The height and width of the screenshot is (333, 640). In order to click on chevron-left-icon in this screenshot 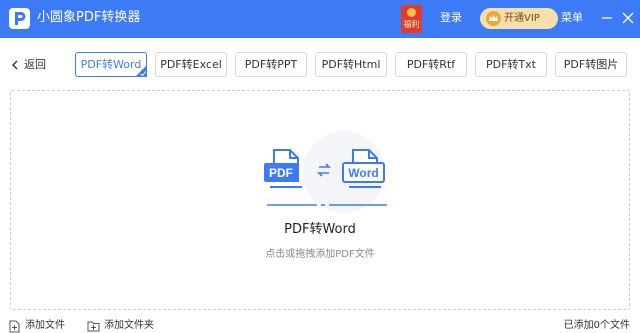, I will do `click(15, 65)`.